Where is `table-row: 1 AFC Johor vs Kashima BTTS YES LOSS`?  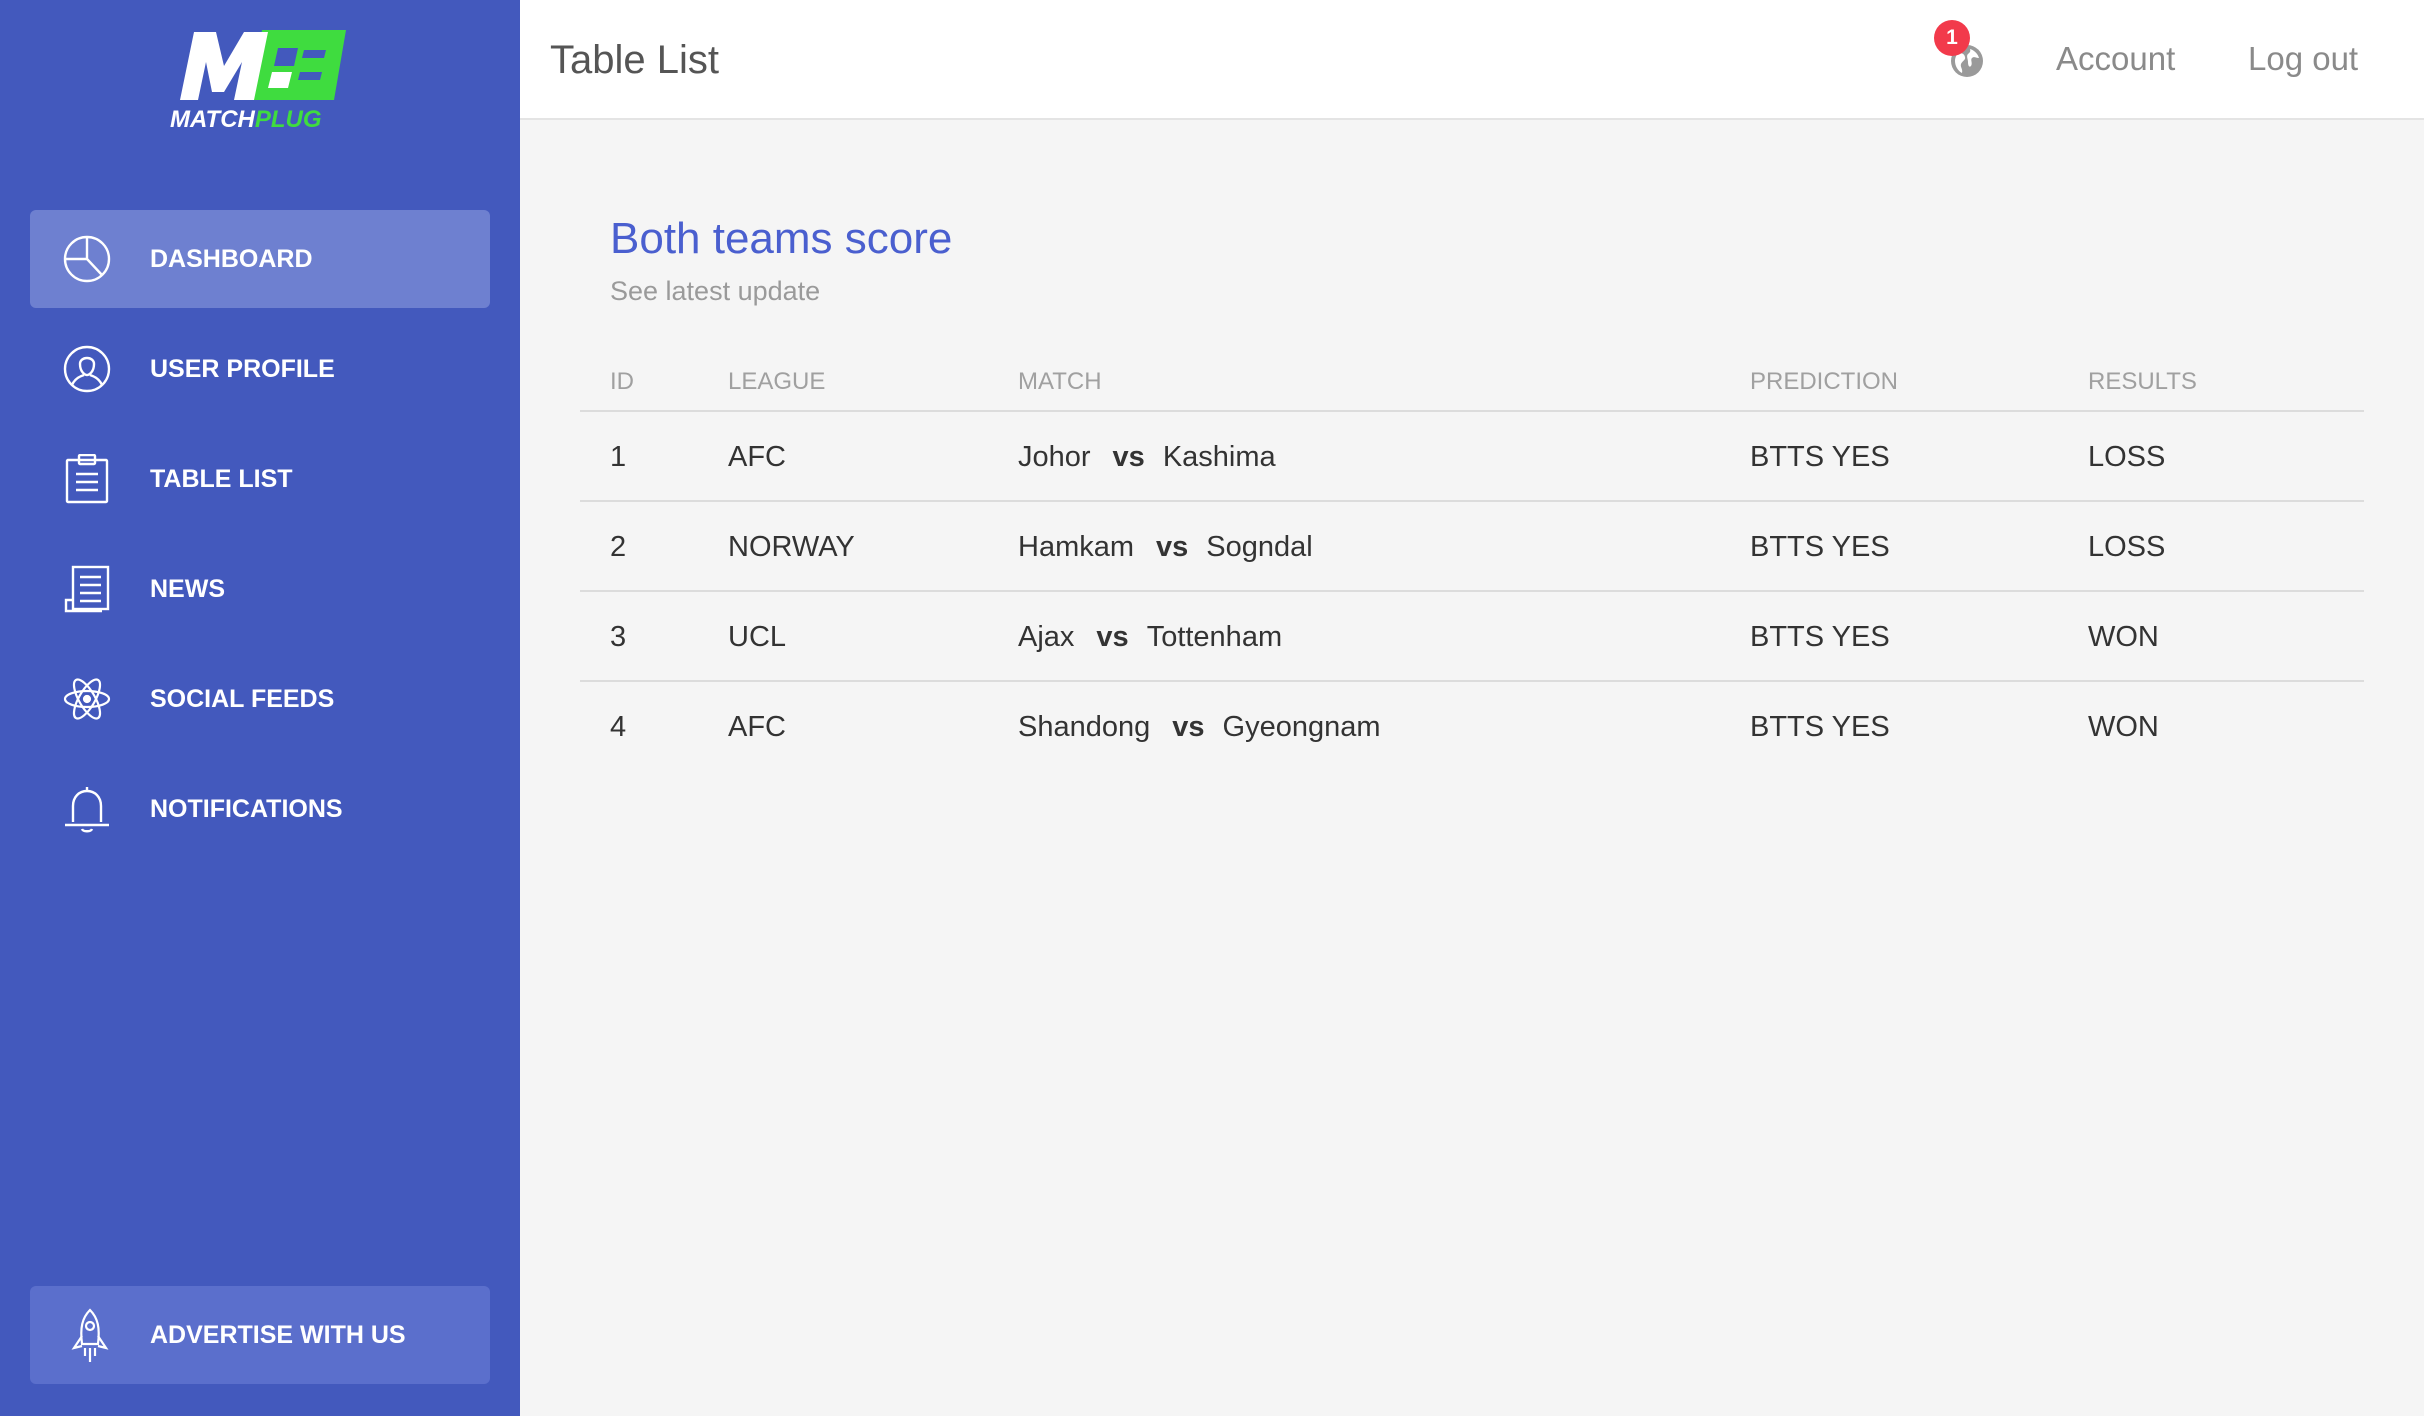 table-row: 1 AFC Johor vs Kashima BTTS YES LOSS is located at coordinates (1472, 457).